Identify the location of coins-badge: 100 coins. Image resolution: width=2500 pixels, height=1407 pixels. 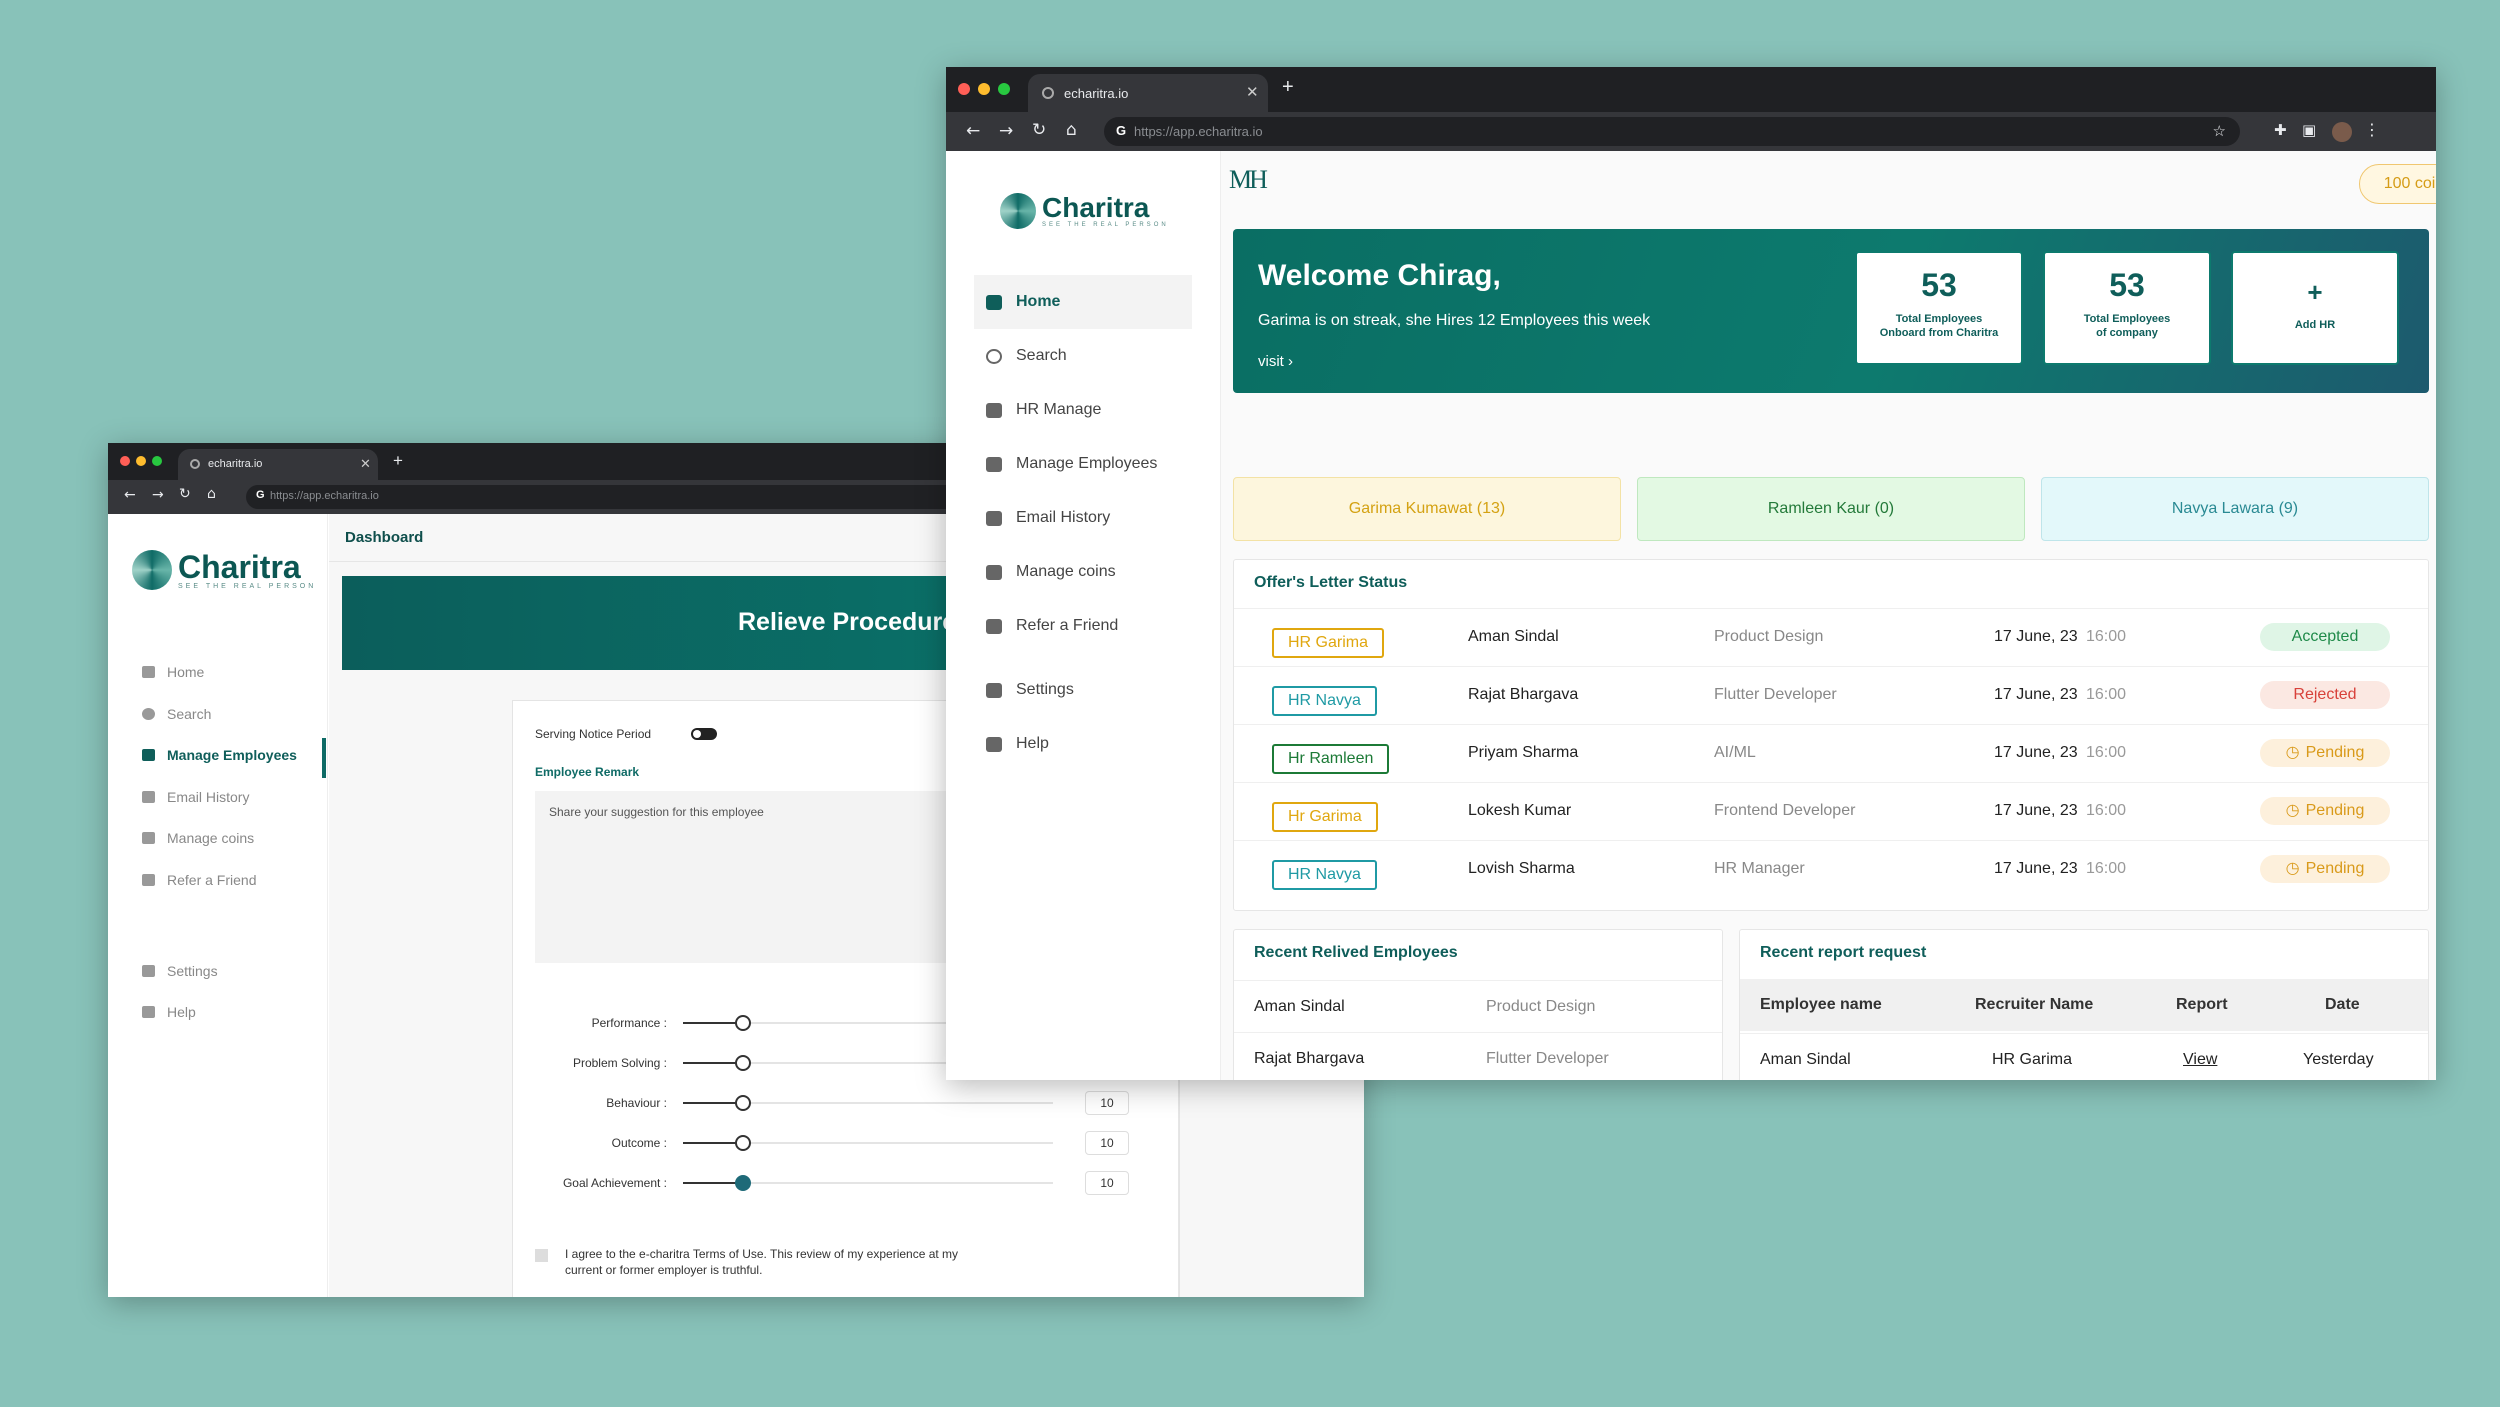
(2397, 184).